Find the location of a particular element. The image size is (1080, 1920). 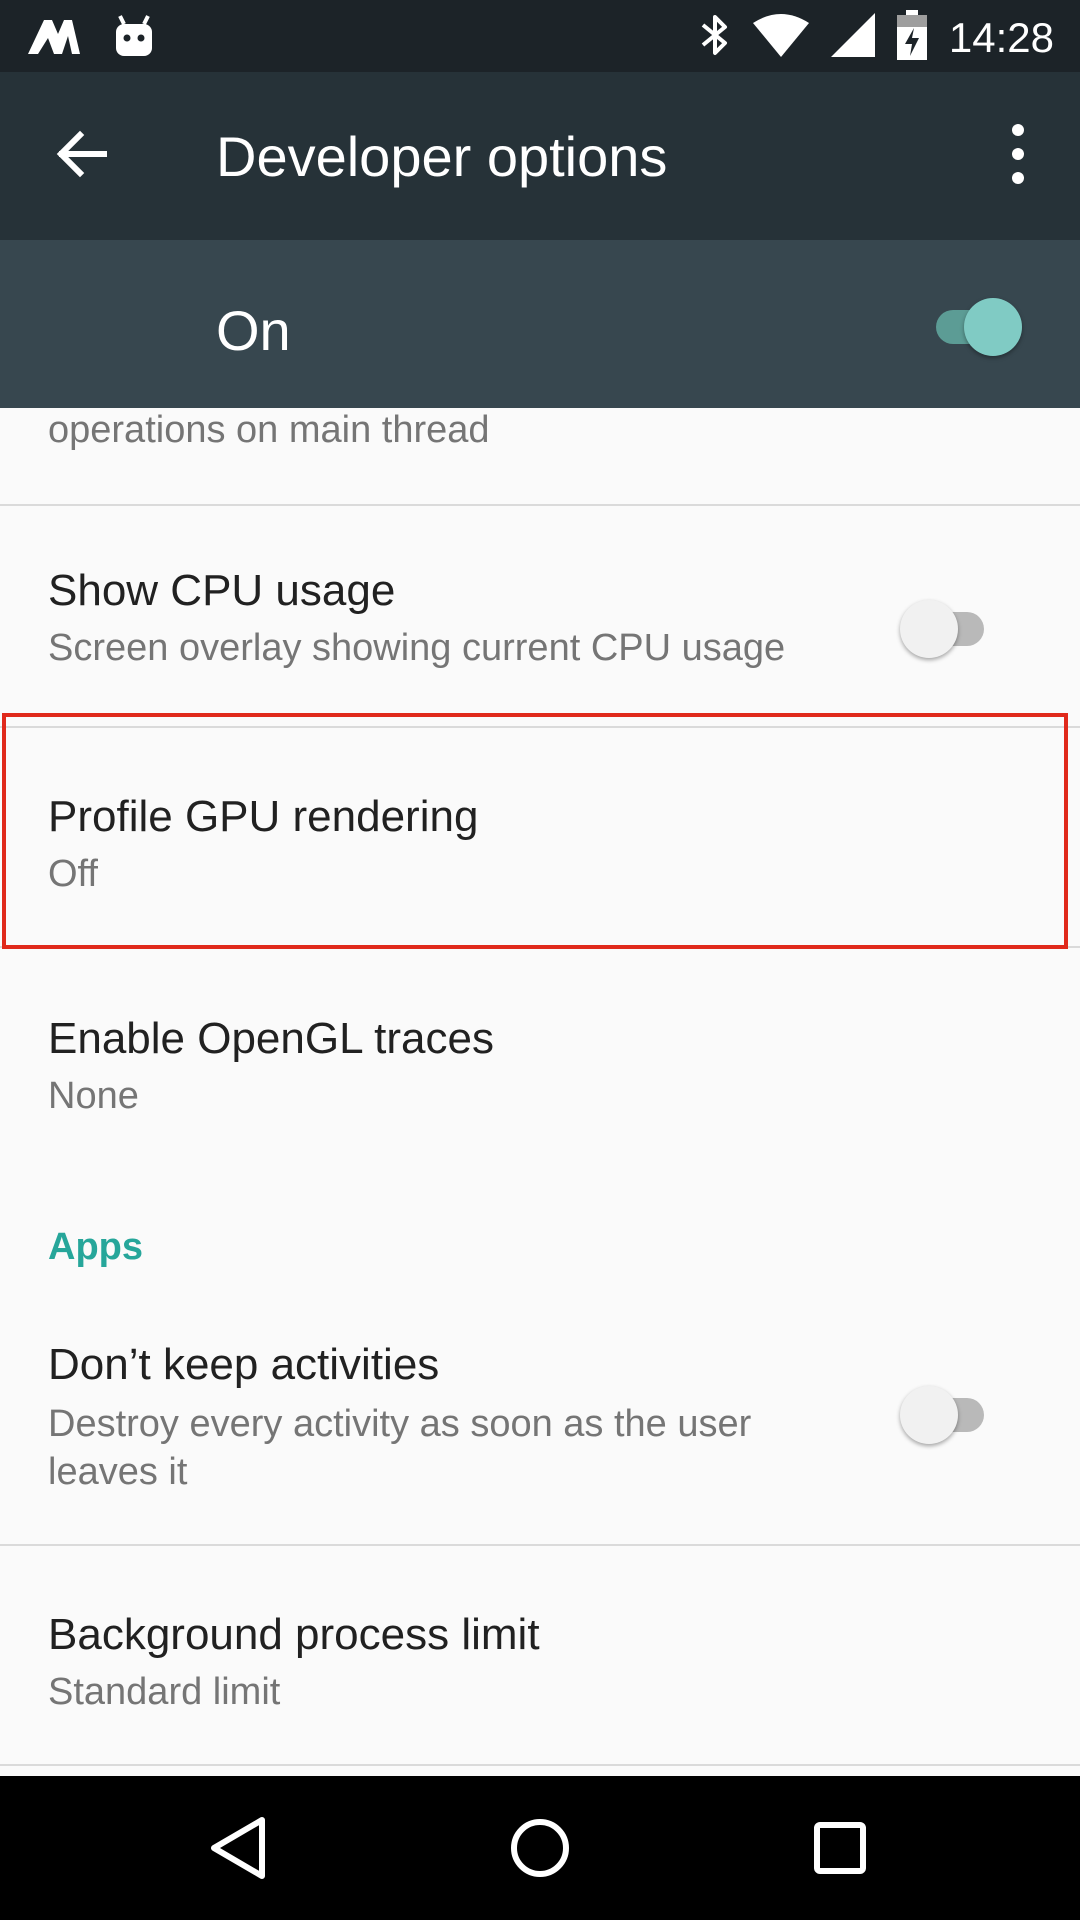

recents-square-icon is located at coordinates (840, 1848).